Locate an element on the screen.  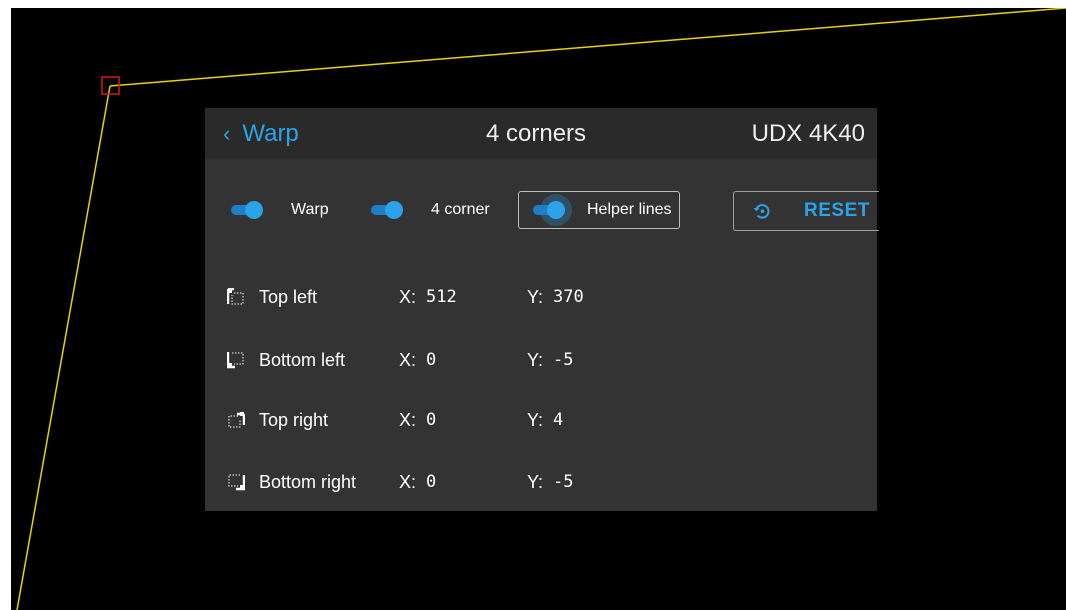
y-value-field: Y: 4 is located at coordinates (545, 420).